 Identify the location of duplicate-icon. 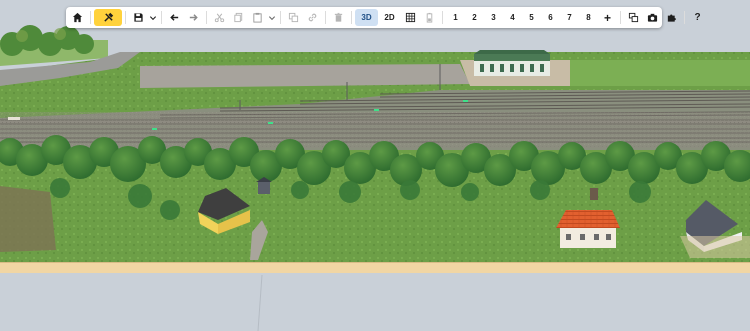
(293, 17).